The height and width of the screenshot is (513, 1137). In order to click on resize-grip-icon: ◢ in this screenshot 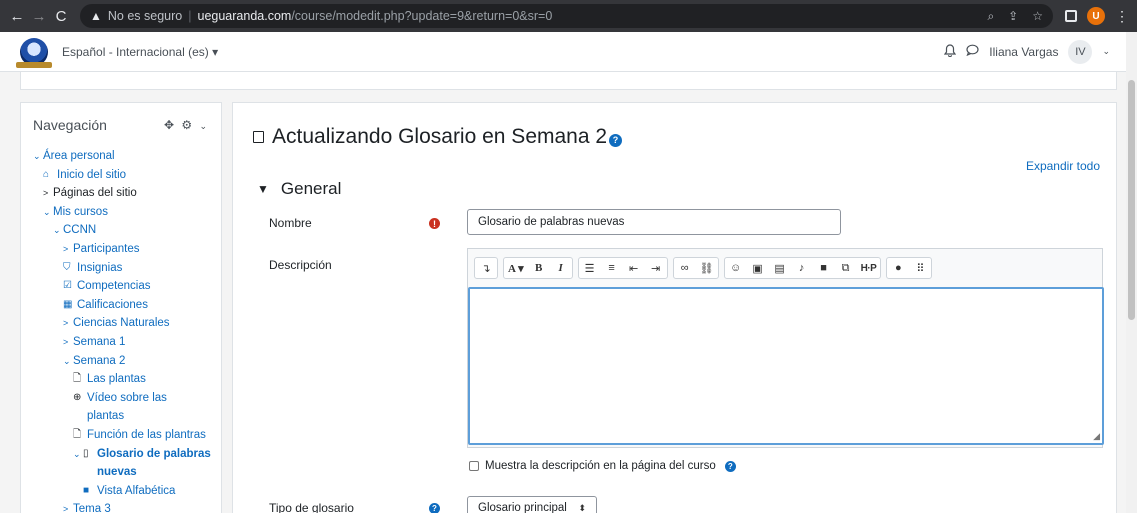, I will do `click(1096, 436)`.